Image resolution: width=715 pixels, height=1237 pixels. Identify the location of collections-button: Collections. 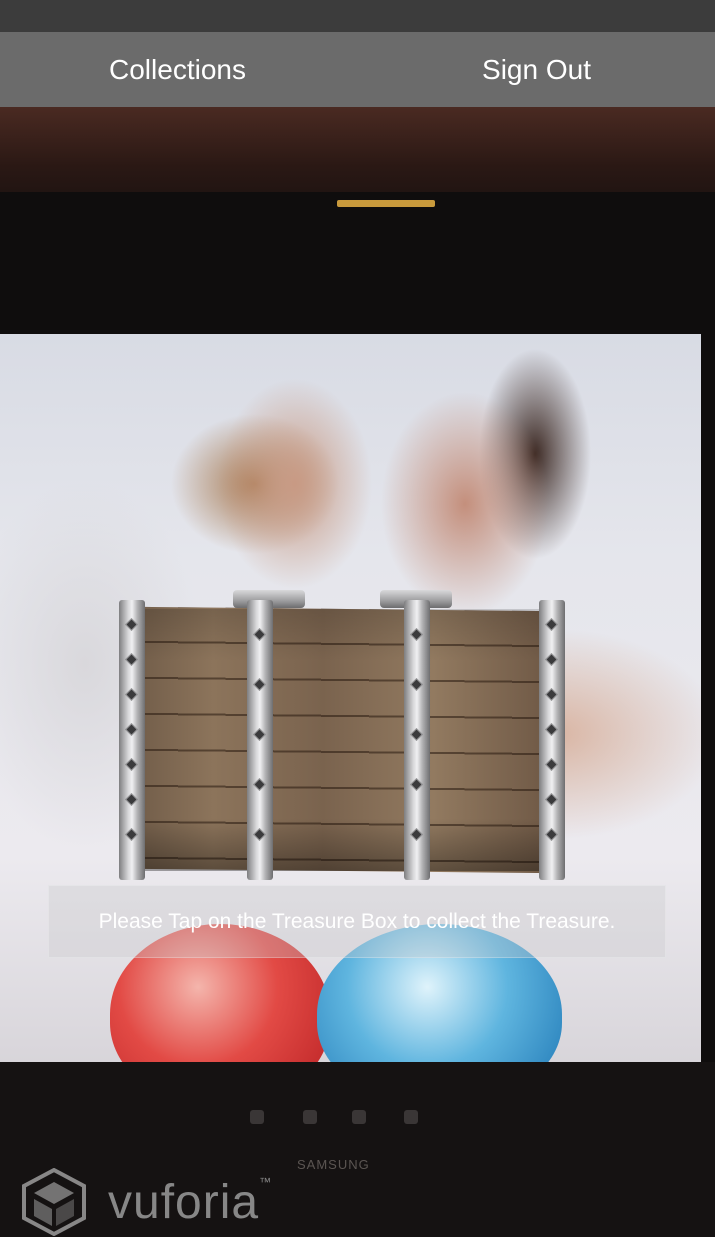
(177, 69).